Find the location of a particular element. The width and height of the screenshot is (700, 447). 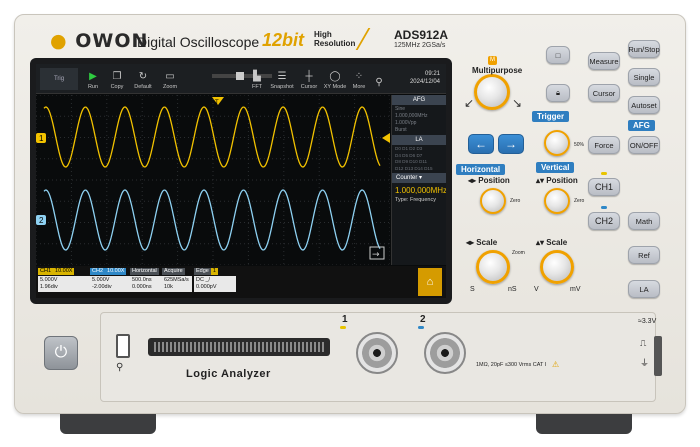

measure-button: Measure is located at coordinates (604, 61).